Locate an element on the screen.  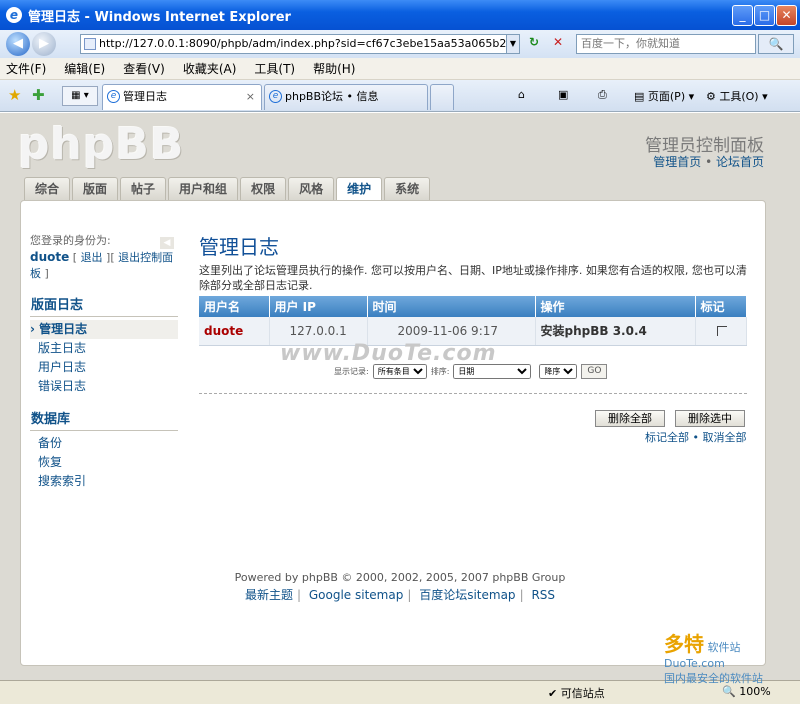
tools-menu: ⚙ 工具(O) ▾ is located at coordinates (737, 96).